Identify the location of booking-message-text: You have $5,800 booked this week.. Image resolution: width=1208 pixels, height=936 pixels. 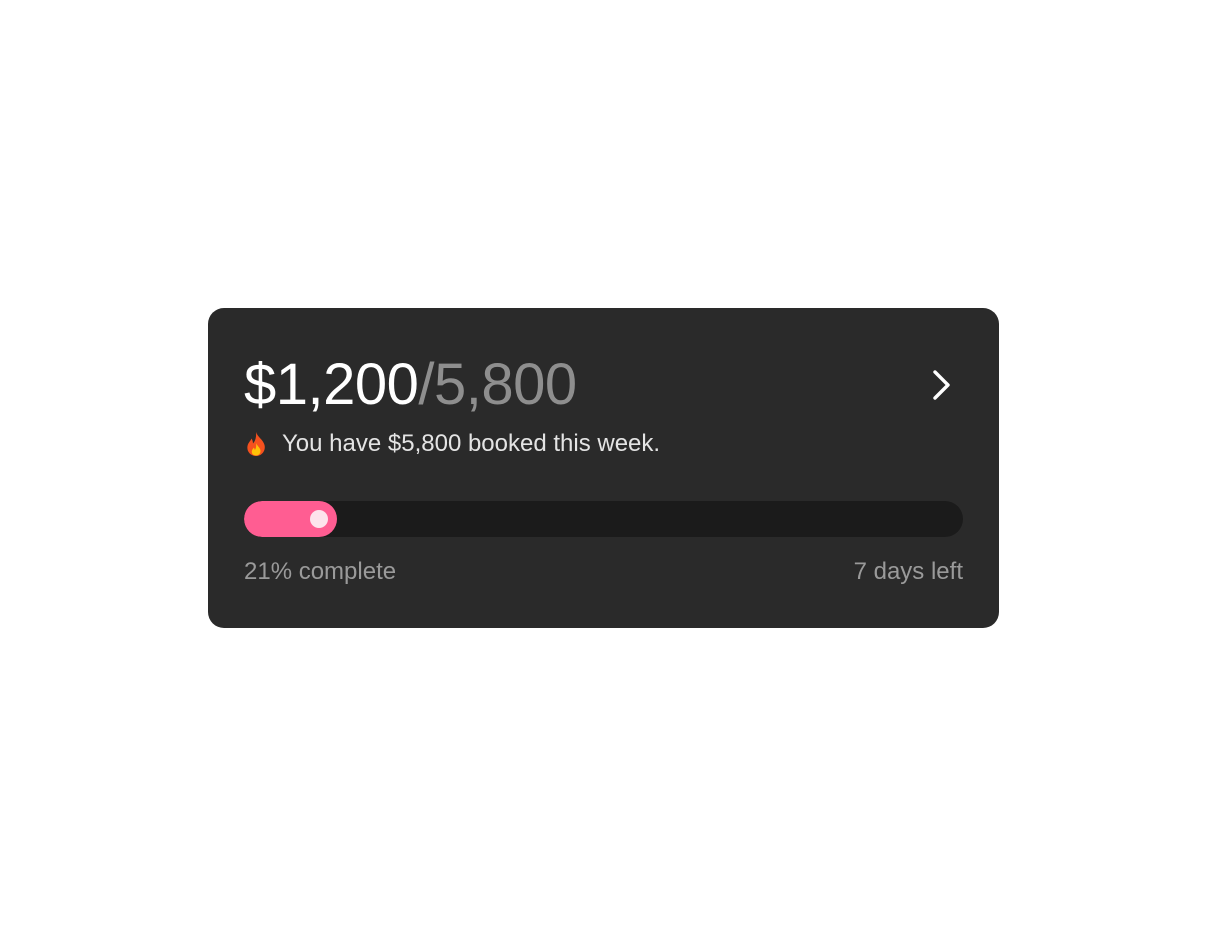
(471, 443).